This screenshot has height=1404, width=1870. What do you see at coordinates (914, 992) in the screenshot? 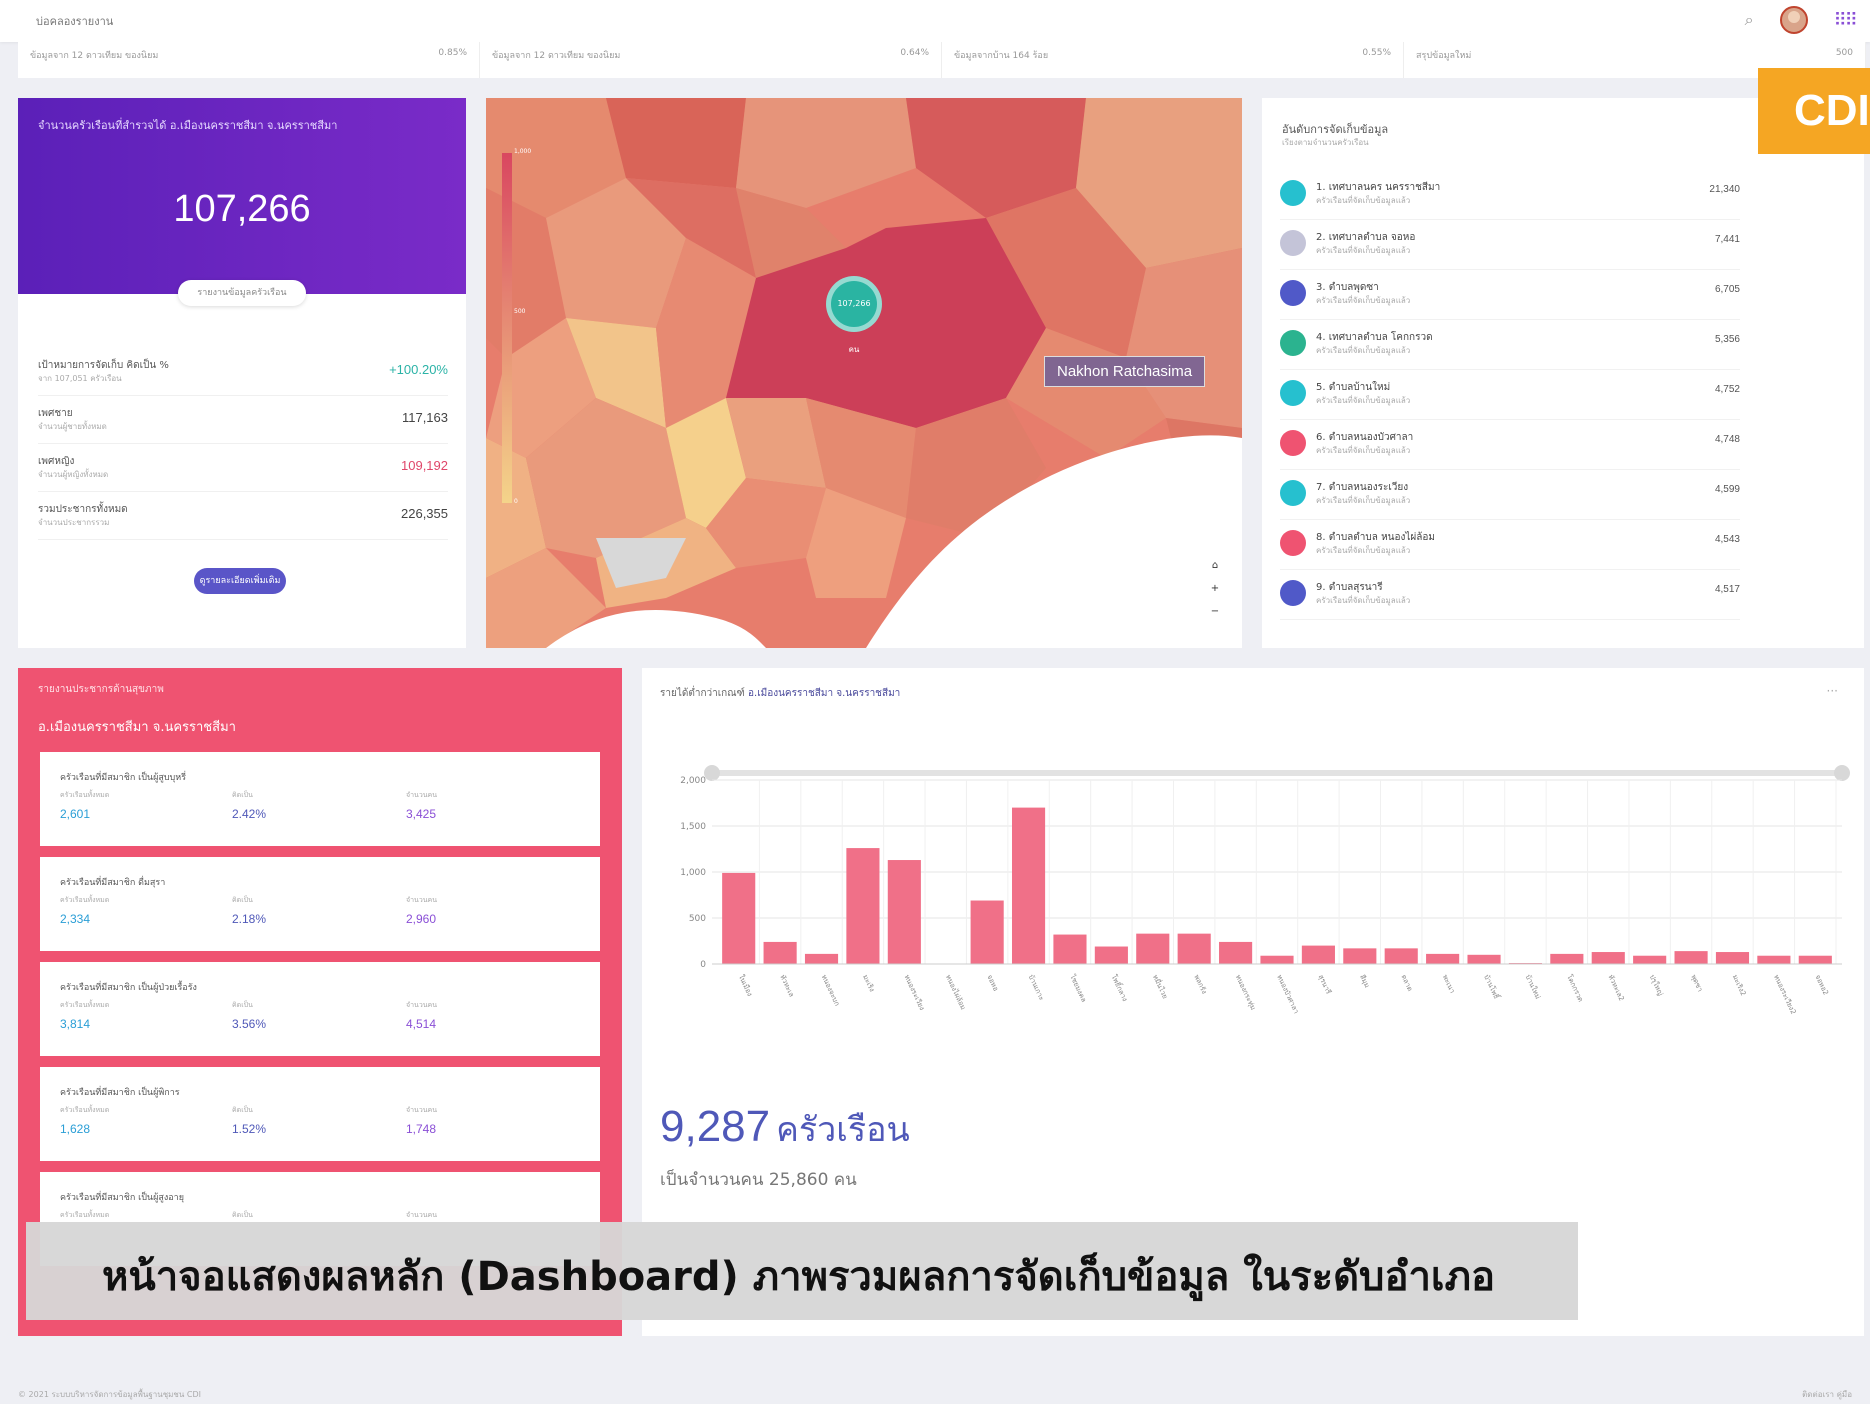
I see `x-tick-label: หนองระเวียง` at bounding box center [914, 992].